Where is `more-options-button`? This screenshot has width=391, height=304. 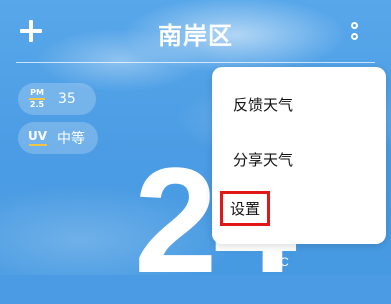
more-options-button is located at coordinates (355, 32).